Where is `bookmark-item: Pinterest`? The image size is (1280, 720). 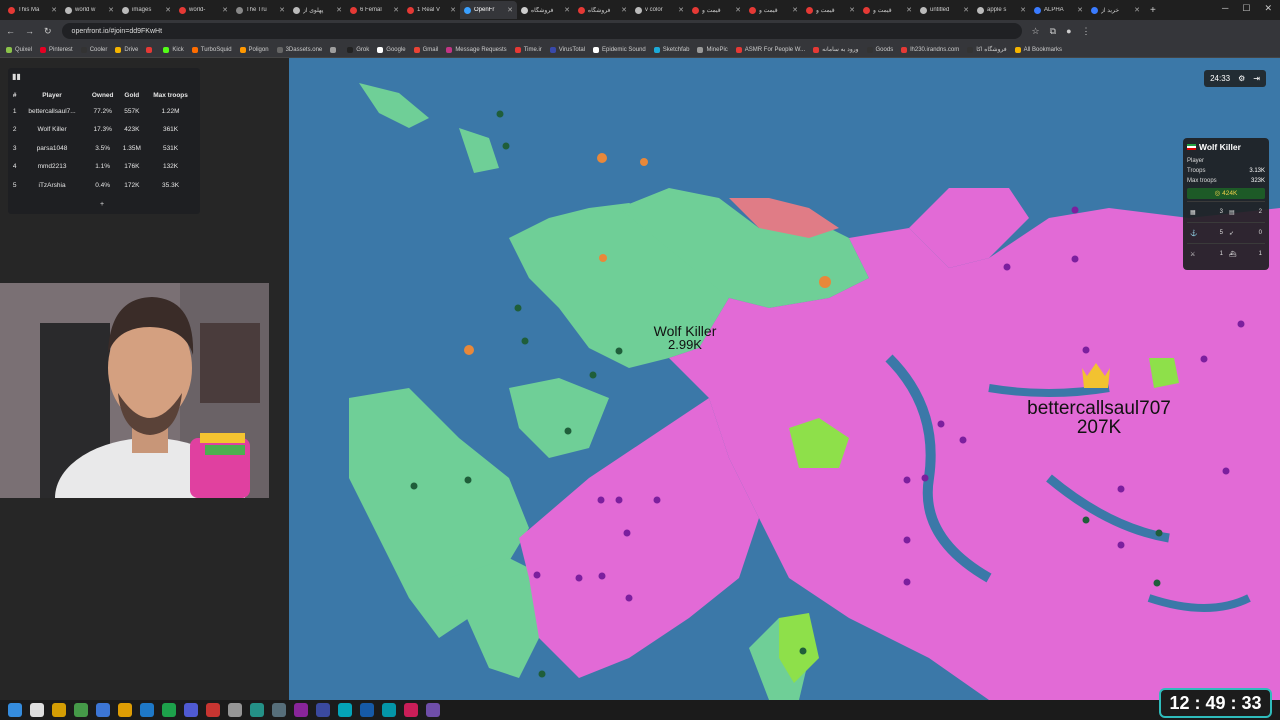
bookmark-item: Pinterest is located at coordinates (56, 49).